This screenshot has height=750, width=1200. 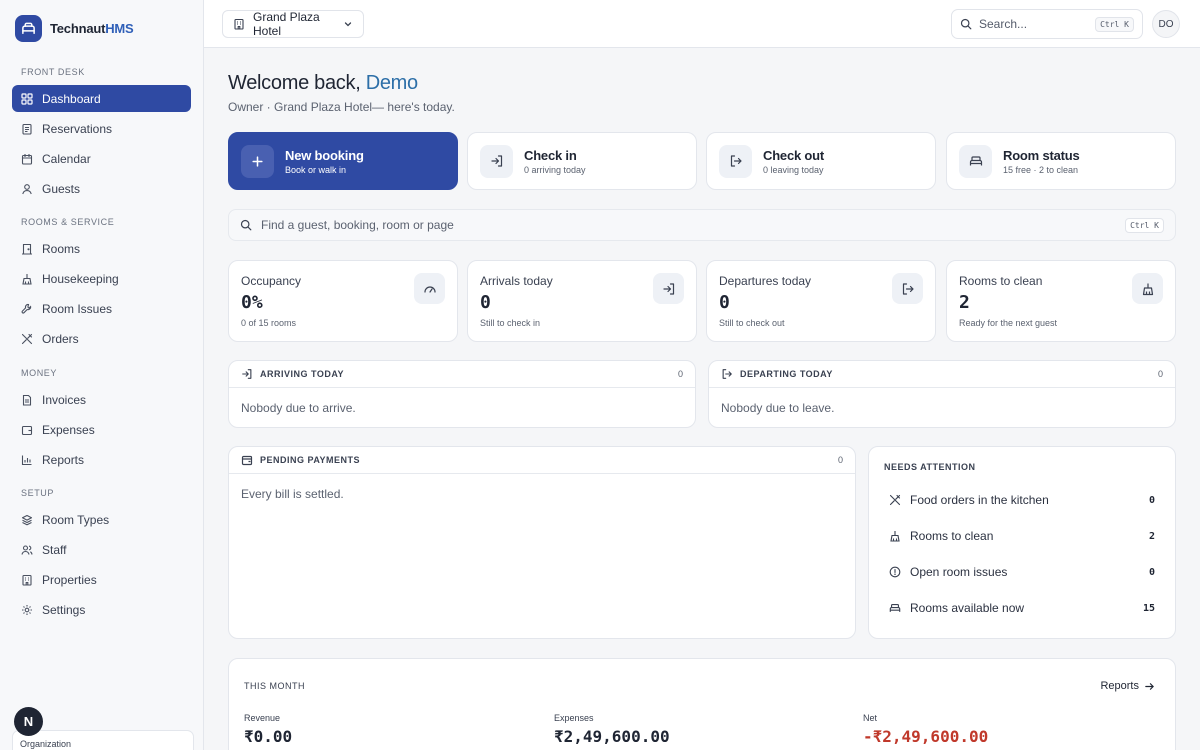 What do you see at coordinates (582, 301) in the screenshot?
I see `stat-card-arrivals: Arrivals today 0 Still to check in` at bounding box center [582, 301].